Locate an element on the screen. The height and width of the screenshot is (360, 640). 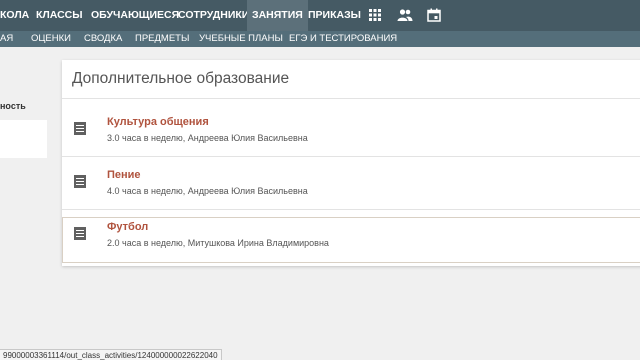
people-icon is located at coordinates (405, 15).